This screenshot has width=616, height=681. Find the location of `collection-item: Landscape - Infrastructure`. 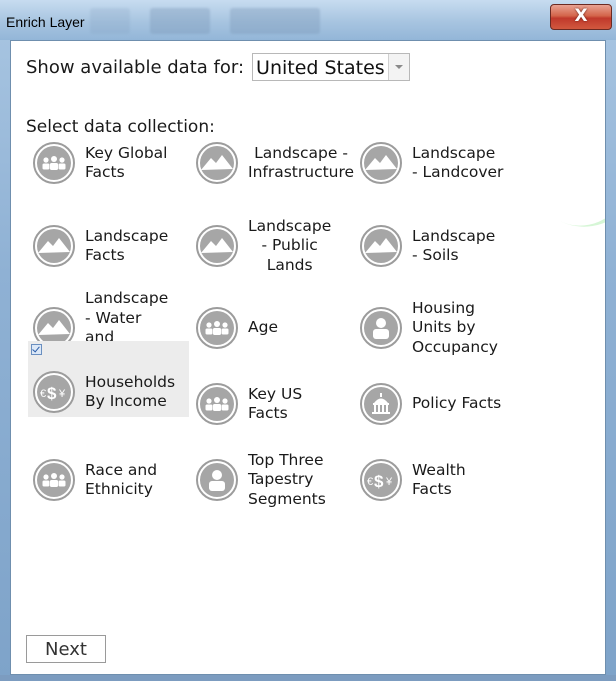

collection-item: Landscape - Infrastructure is located at coordinates (276, 163).